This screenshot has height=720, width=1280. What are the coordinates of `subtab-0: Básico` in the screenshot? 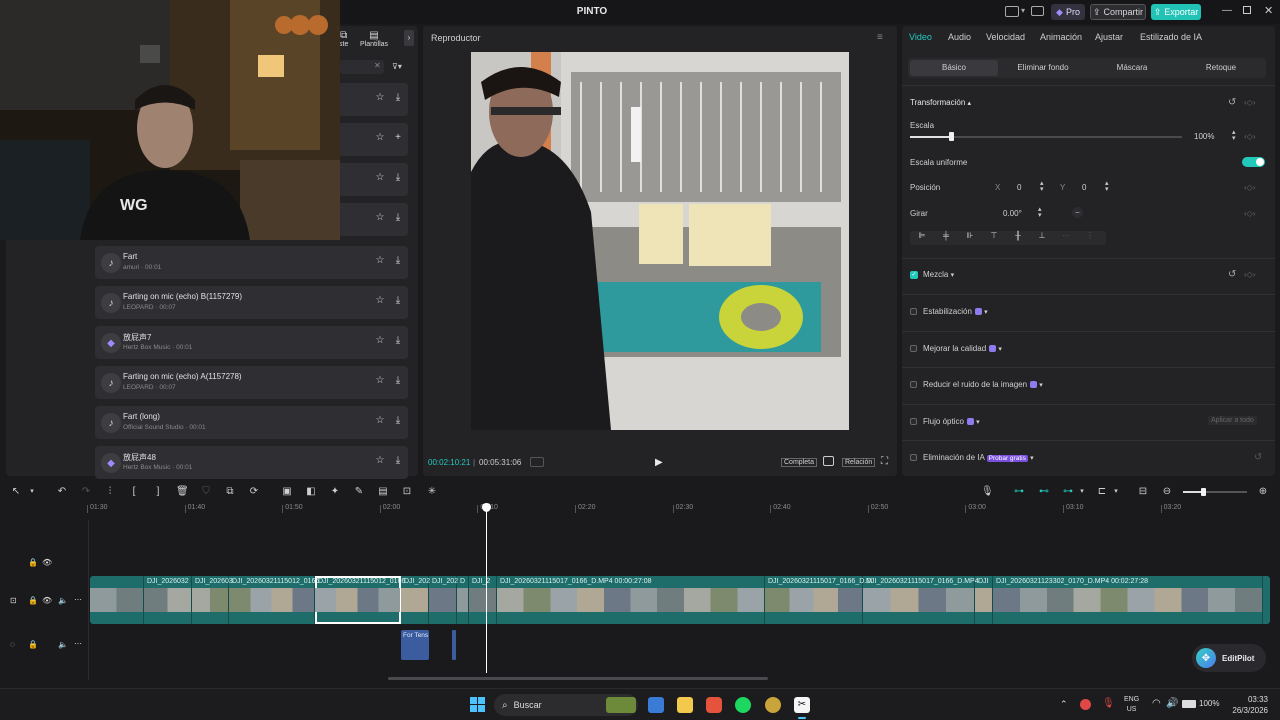 It's located at (954, 68).